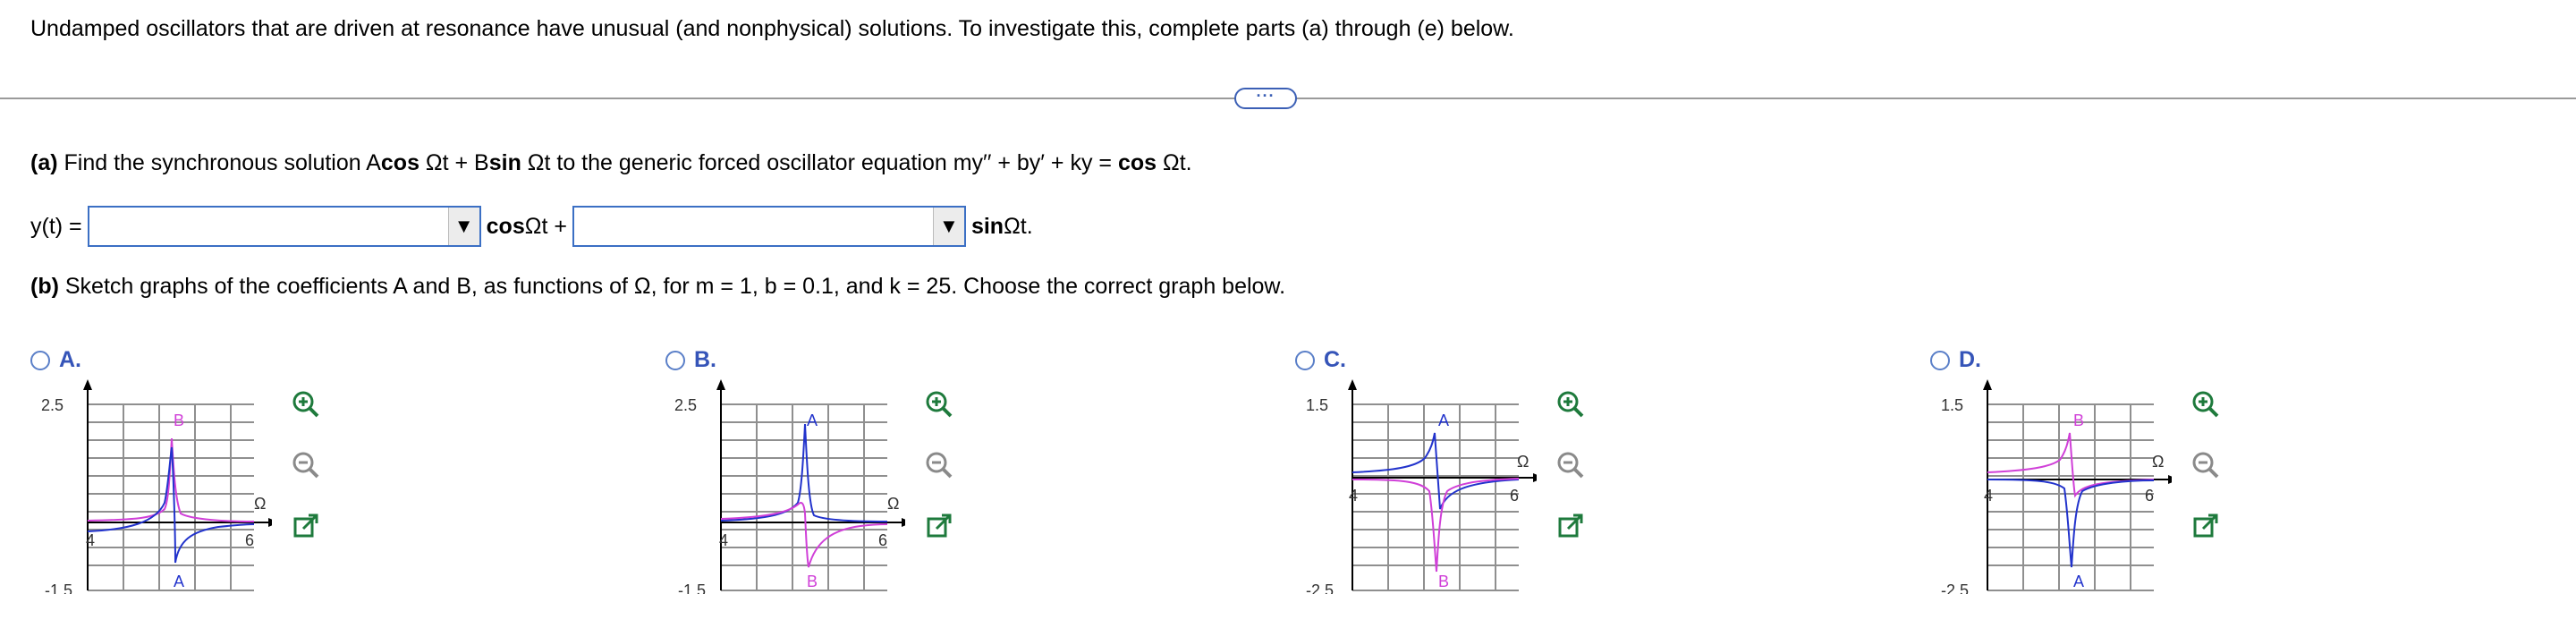 This screenshot has height=628, width=2576. I want to click on answer-row: y(t) = ▼ cos Ωt + ▼ sin Ωt., so click(531, 226).